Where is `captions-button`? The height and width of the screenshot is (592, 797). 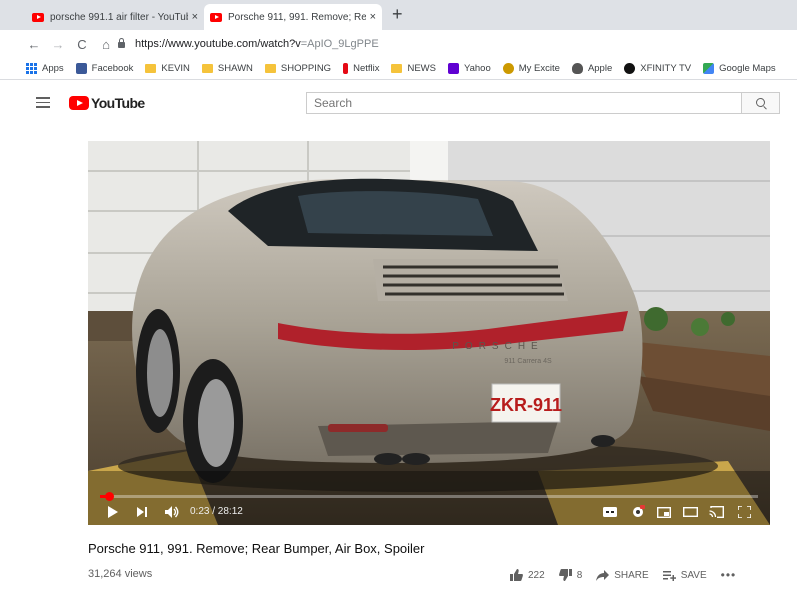
captions-button is located at coordinates (610, 512).